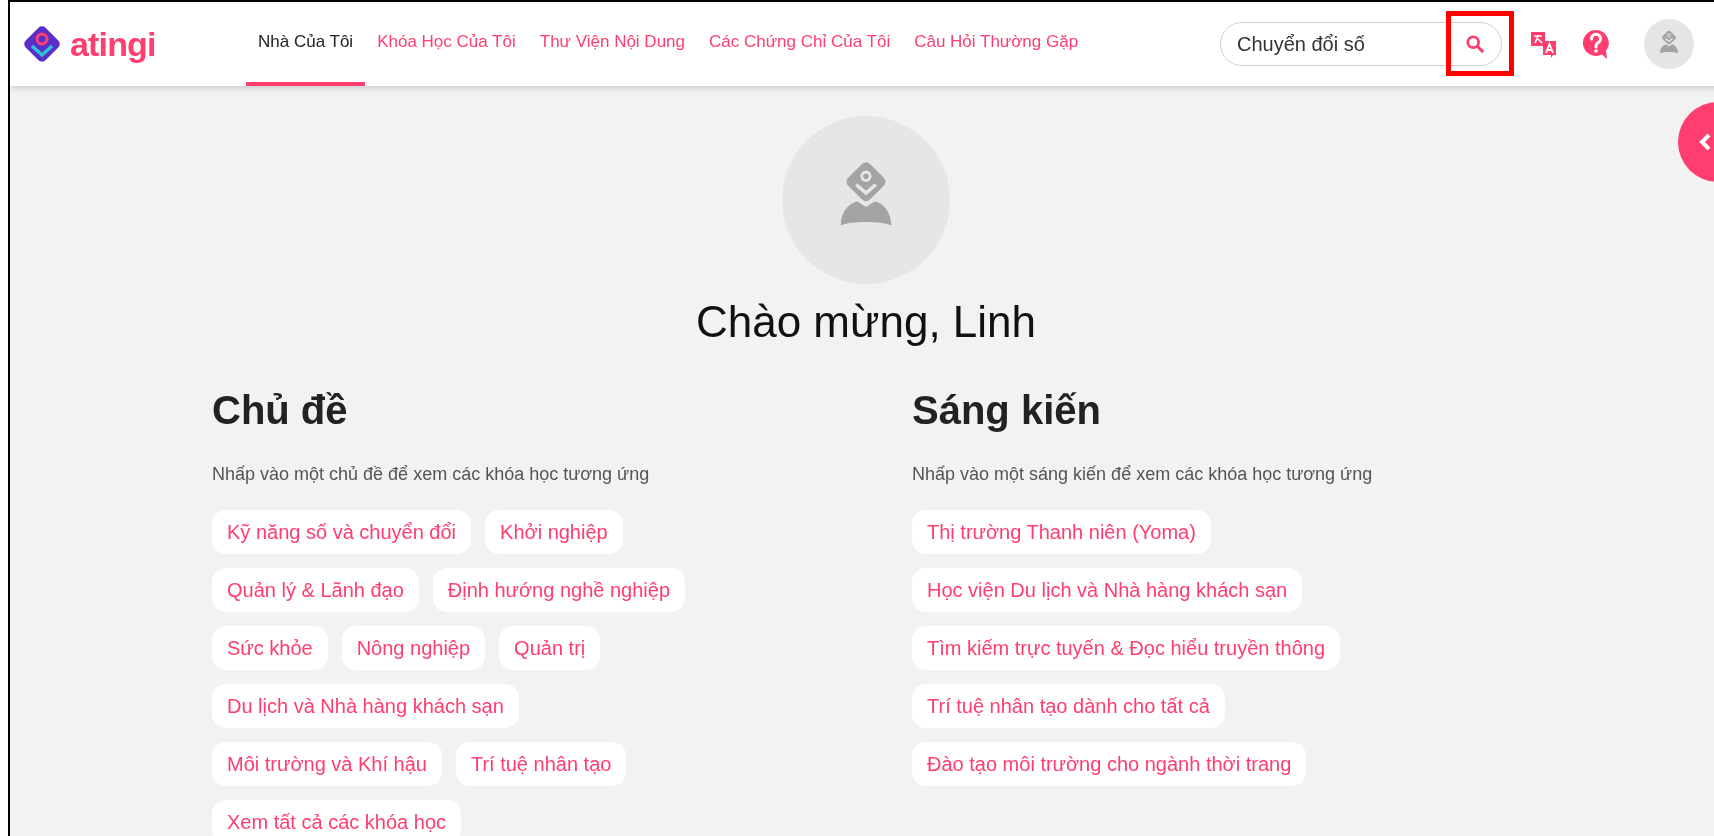  I want to click on help-button, so click(1596, 44).